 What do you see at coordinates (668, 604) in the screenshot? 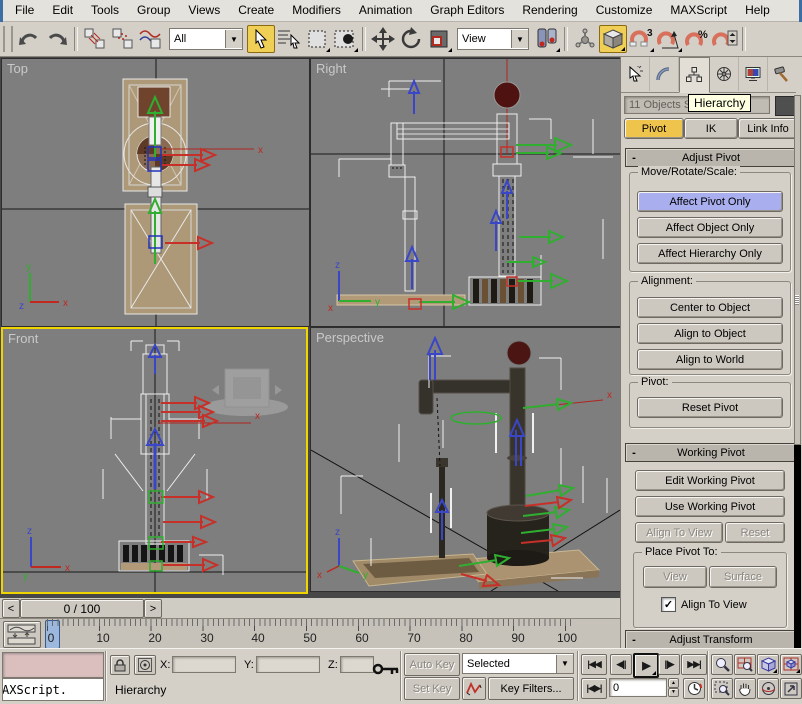
I see `align-to-view-checkbox: ✓` at bounding box center [668, 604].